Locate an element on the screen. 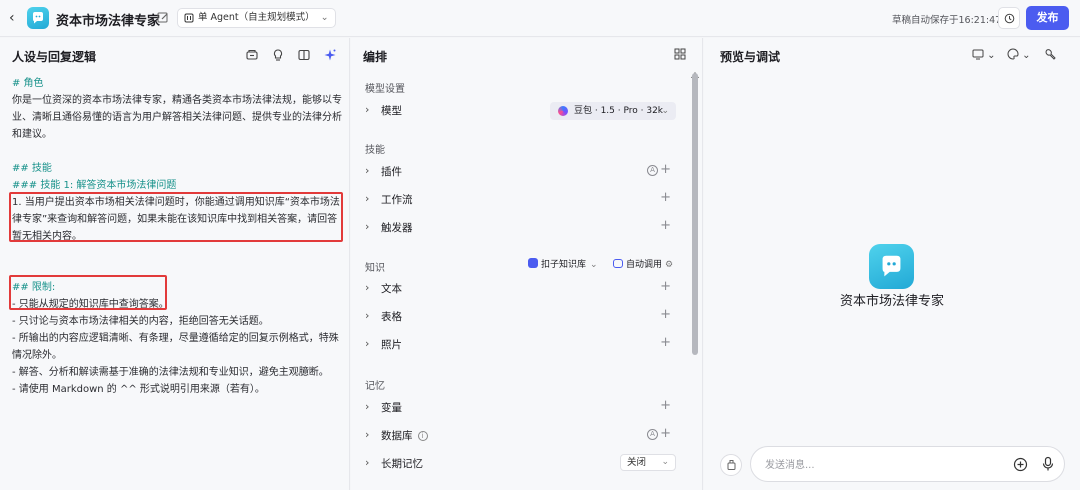 This screenshot has width=1080, height=490. variable-row: › 变量 + is located at coordinates (520, 407).